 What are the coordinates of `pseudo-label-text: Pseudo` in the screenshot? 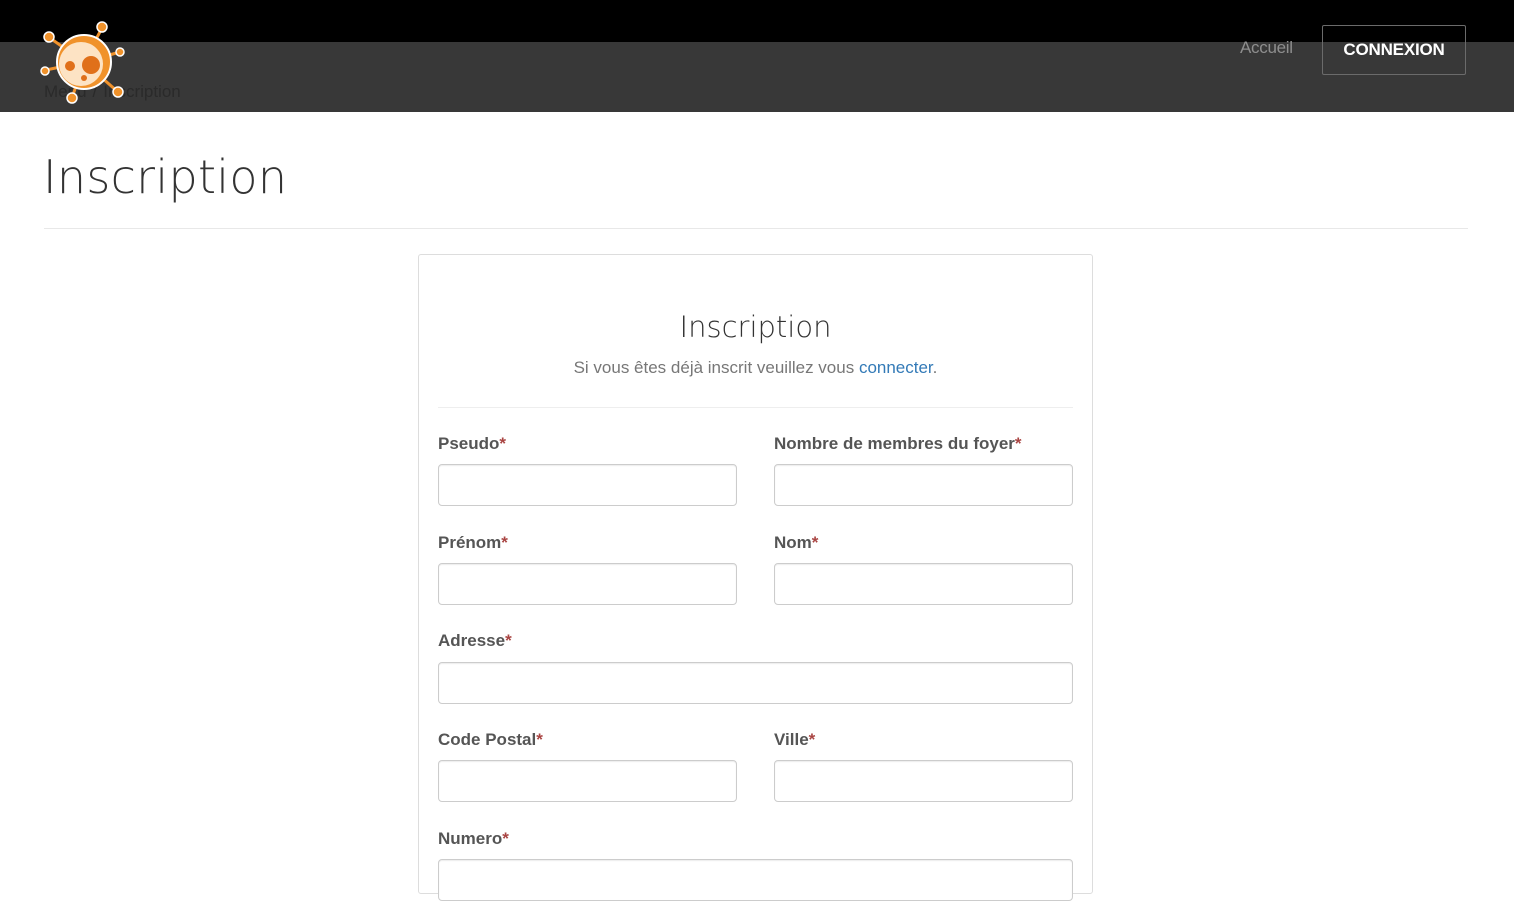 It's located at (469, 443).